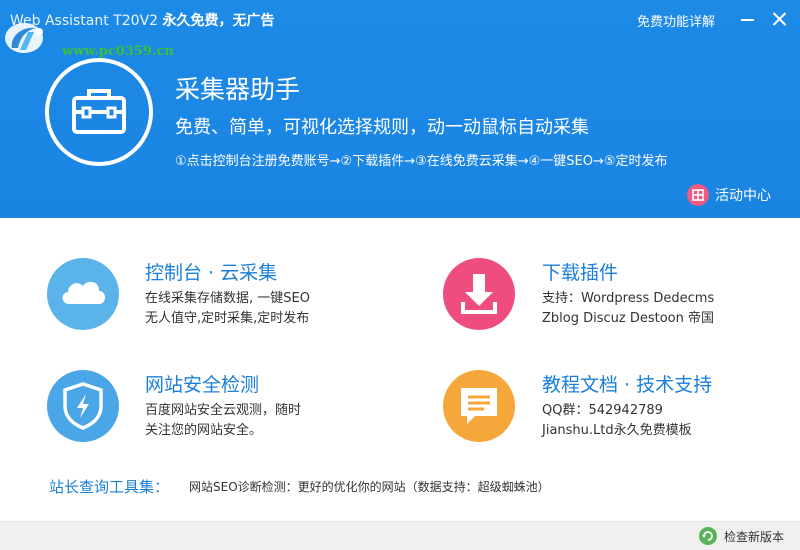 The height and width of the screenshot is (550, 800). Describe the element at coordinates (204, 430) in the screenshot. I see `card-desc-line: 关注您的网站安全。` at that location.